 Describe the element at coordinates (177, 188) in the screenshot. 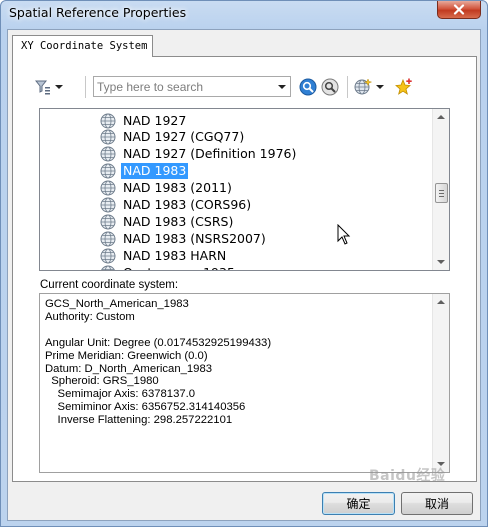

I see `tree-item-label: NAD 1983 (2011)` at that location.